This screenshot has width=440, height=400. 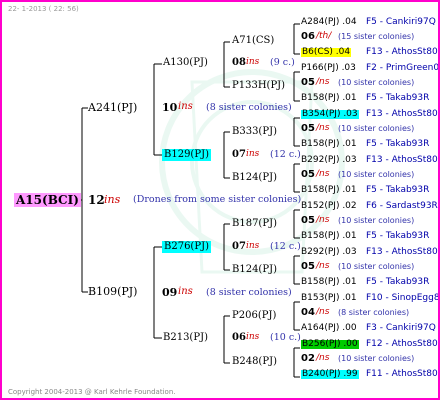 What do you see at coordinates (308, 36) in the screenshot?
I see `gen4-year: 06` at bounding box center [308, 36].